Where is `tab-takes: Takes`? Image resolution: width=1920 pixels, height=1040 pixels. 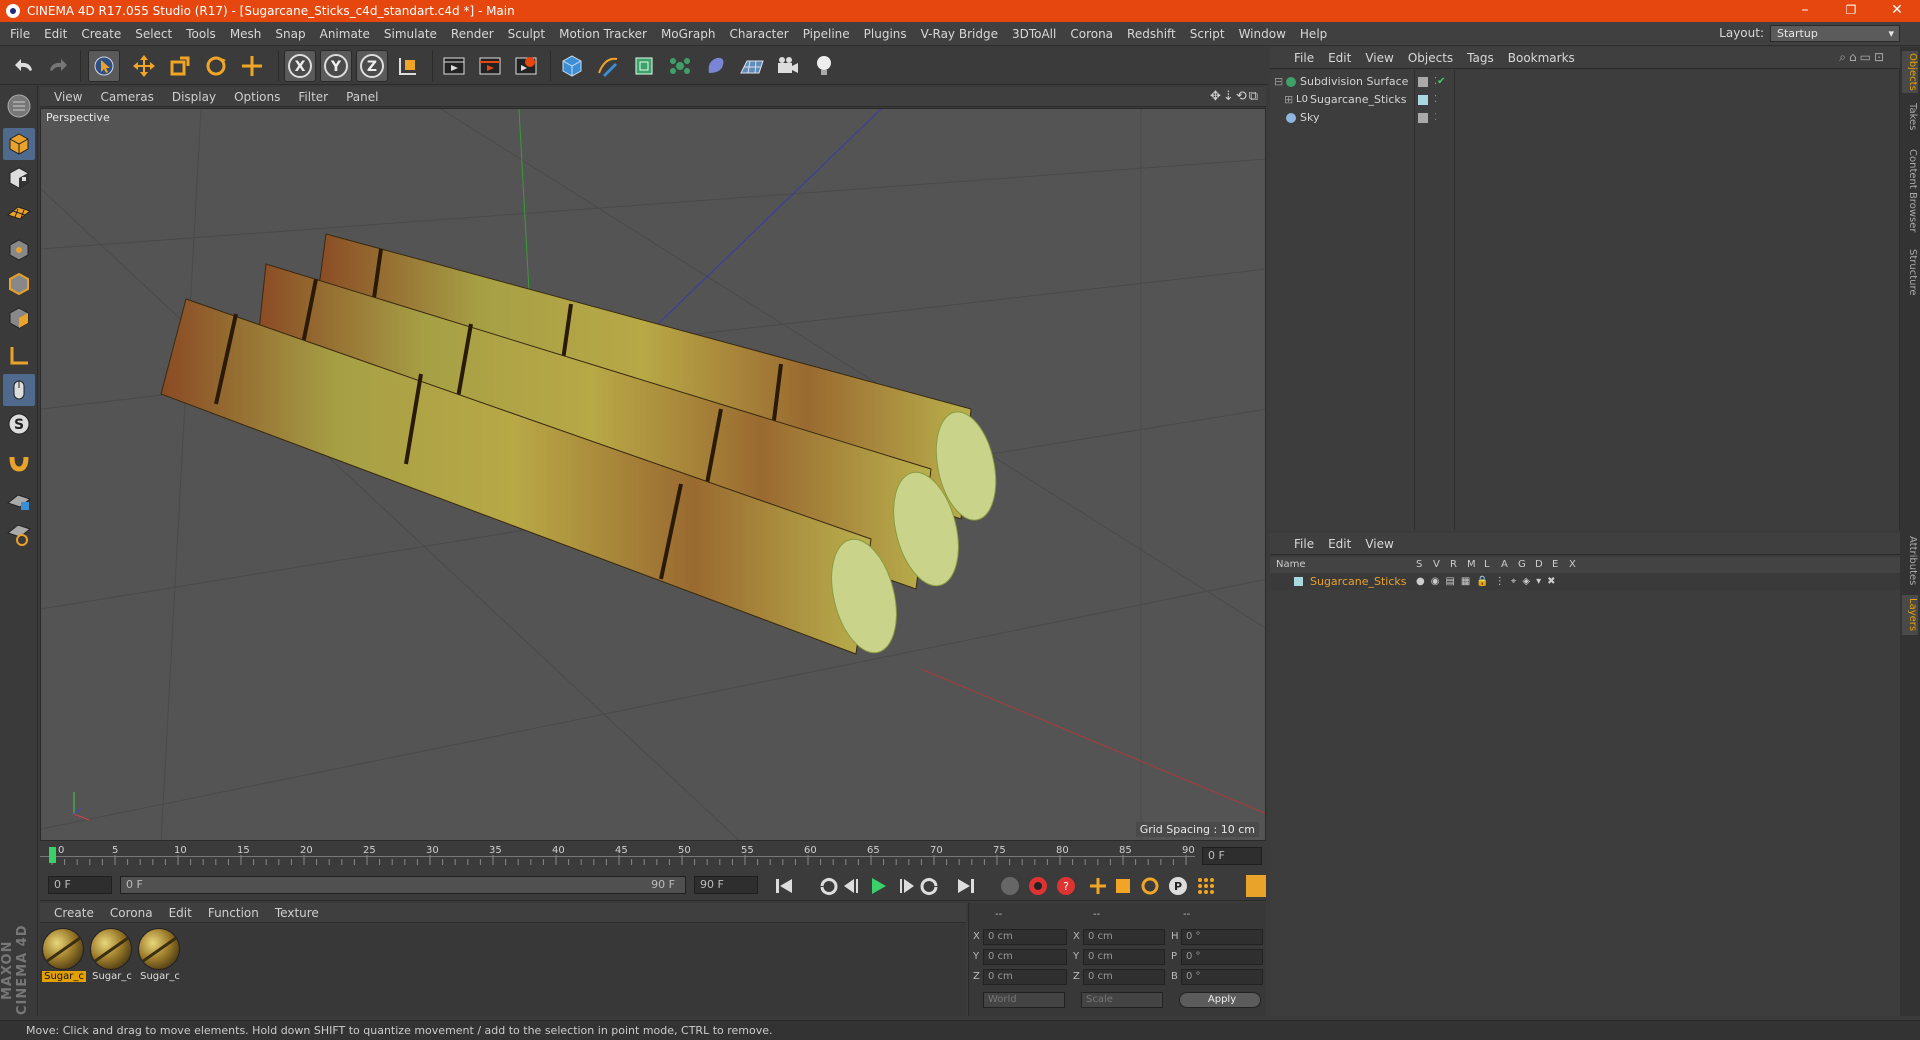 tab-takes: Takes is located at coordinates (1910, 117).